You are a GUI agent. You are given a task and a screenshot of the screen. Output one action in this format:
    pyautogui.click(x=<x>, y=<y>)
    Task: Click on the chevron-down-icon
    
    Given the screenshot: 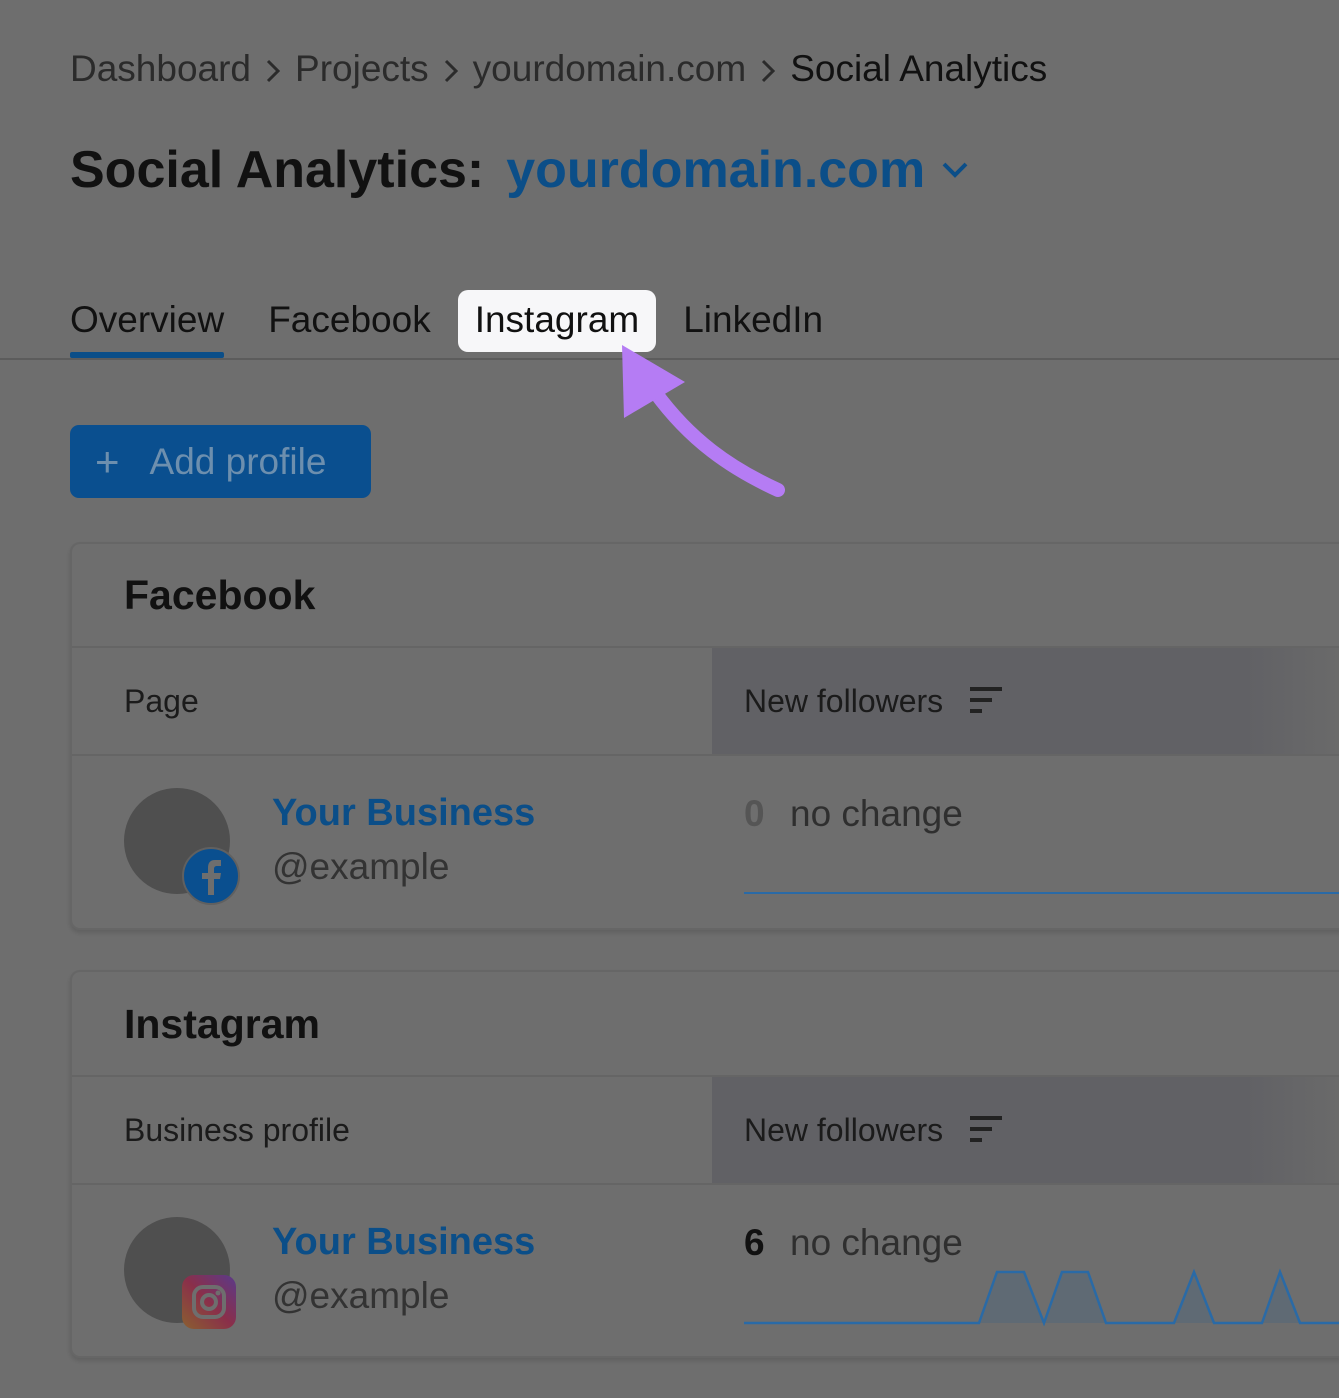 What is the action you would take?
    pyautogui.click(x=955, y=170)
    